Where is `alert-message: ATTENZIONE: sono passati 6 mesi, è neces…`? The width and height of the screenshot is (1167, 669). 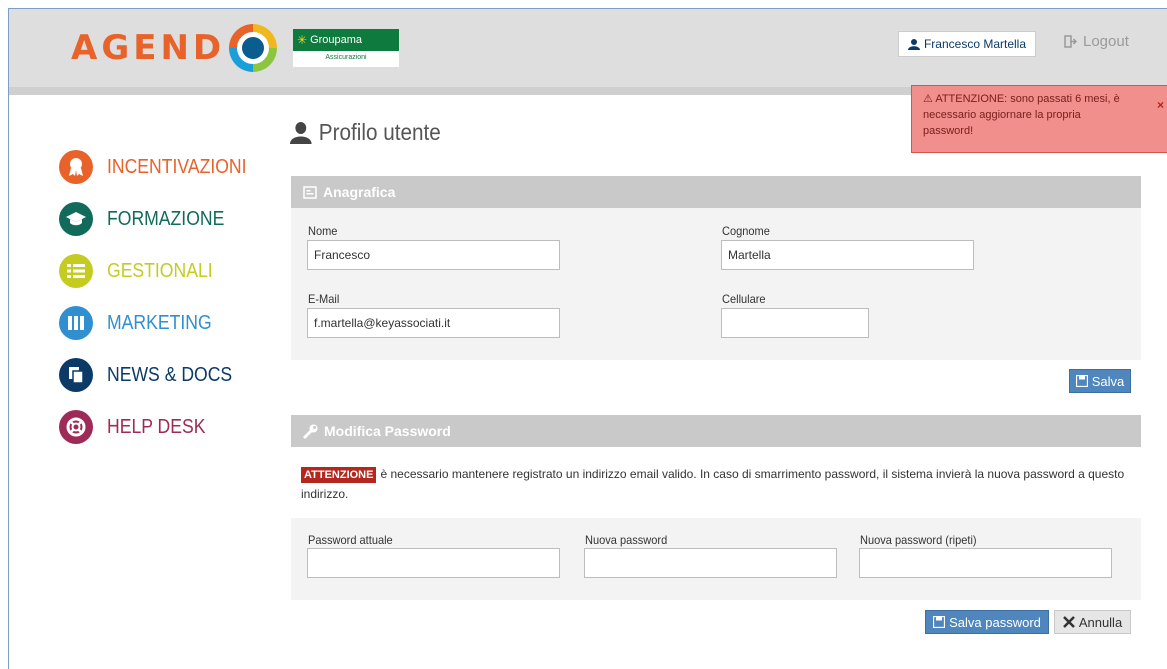 alert-message: ATTENZIONE: sono passati 6 mesi, è neces… is located at coordinates (1021, 115).